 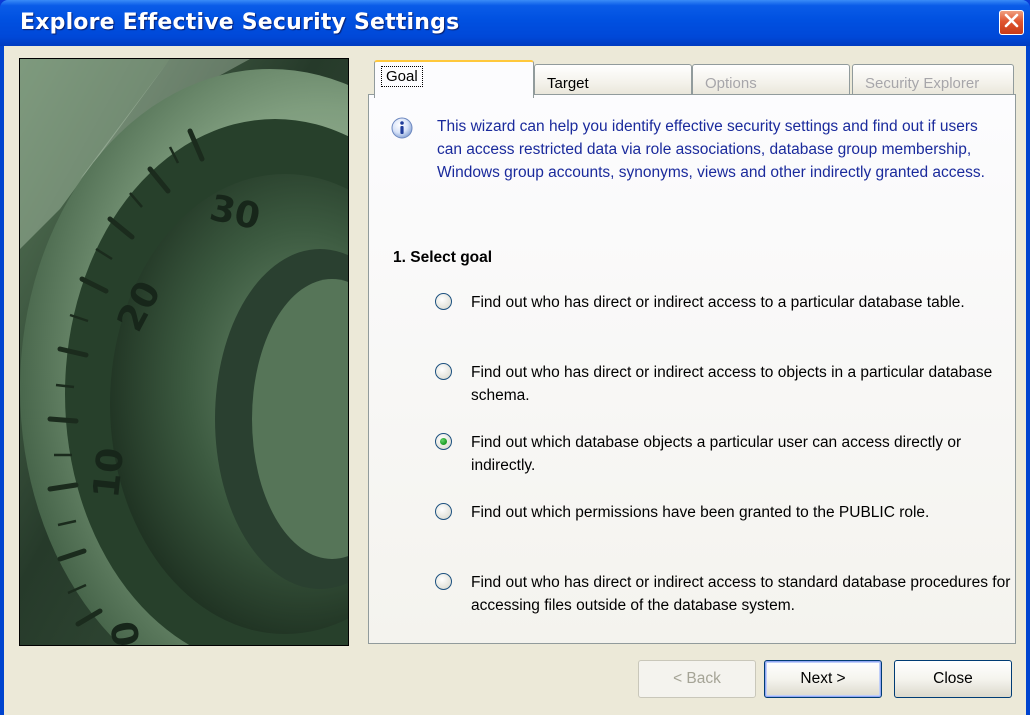 I want to click on window-close-button, so click(x=1011, y=22).